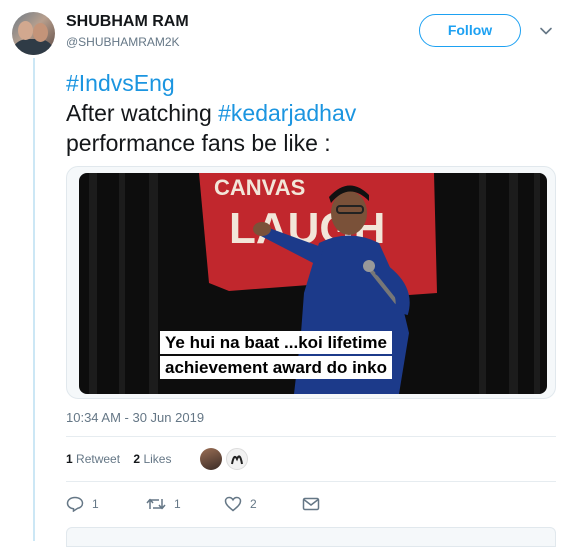 The height and width of the screenshot is (547, 564). I want to click on reply-icon, so click(75, 504).